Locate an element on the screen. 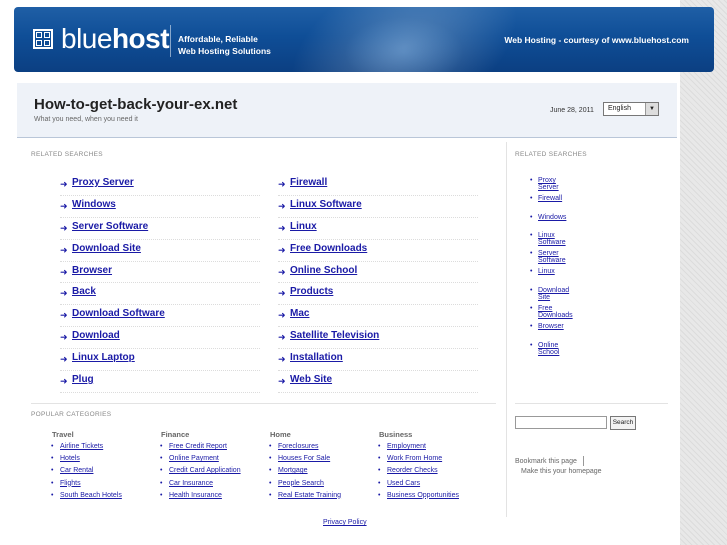 The height and width of the screenshot is (545, 727). sidebar-link-linux-software: Linux Software is located at coordinates (552, 239).